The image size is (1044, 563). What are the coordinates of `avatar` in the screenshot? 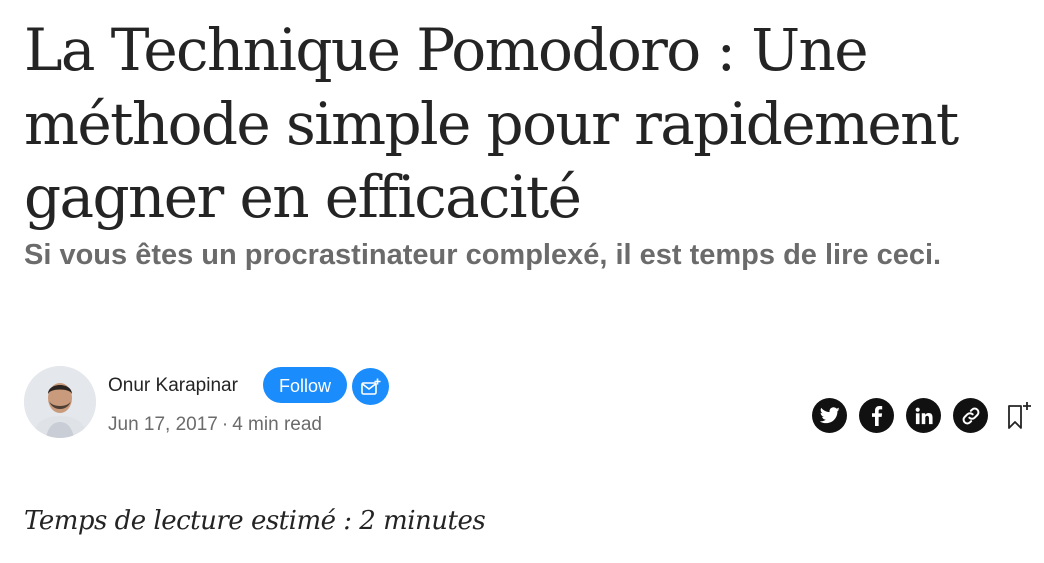 It's located at (60, 402).